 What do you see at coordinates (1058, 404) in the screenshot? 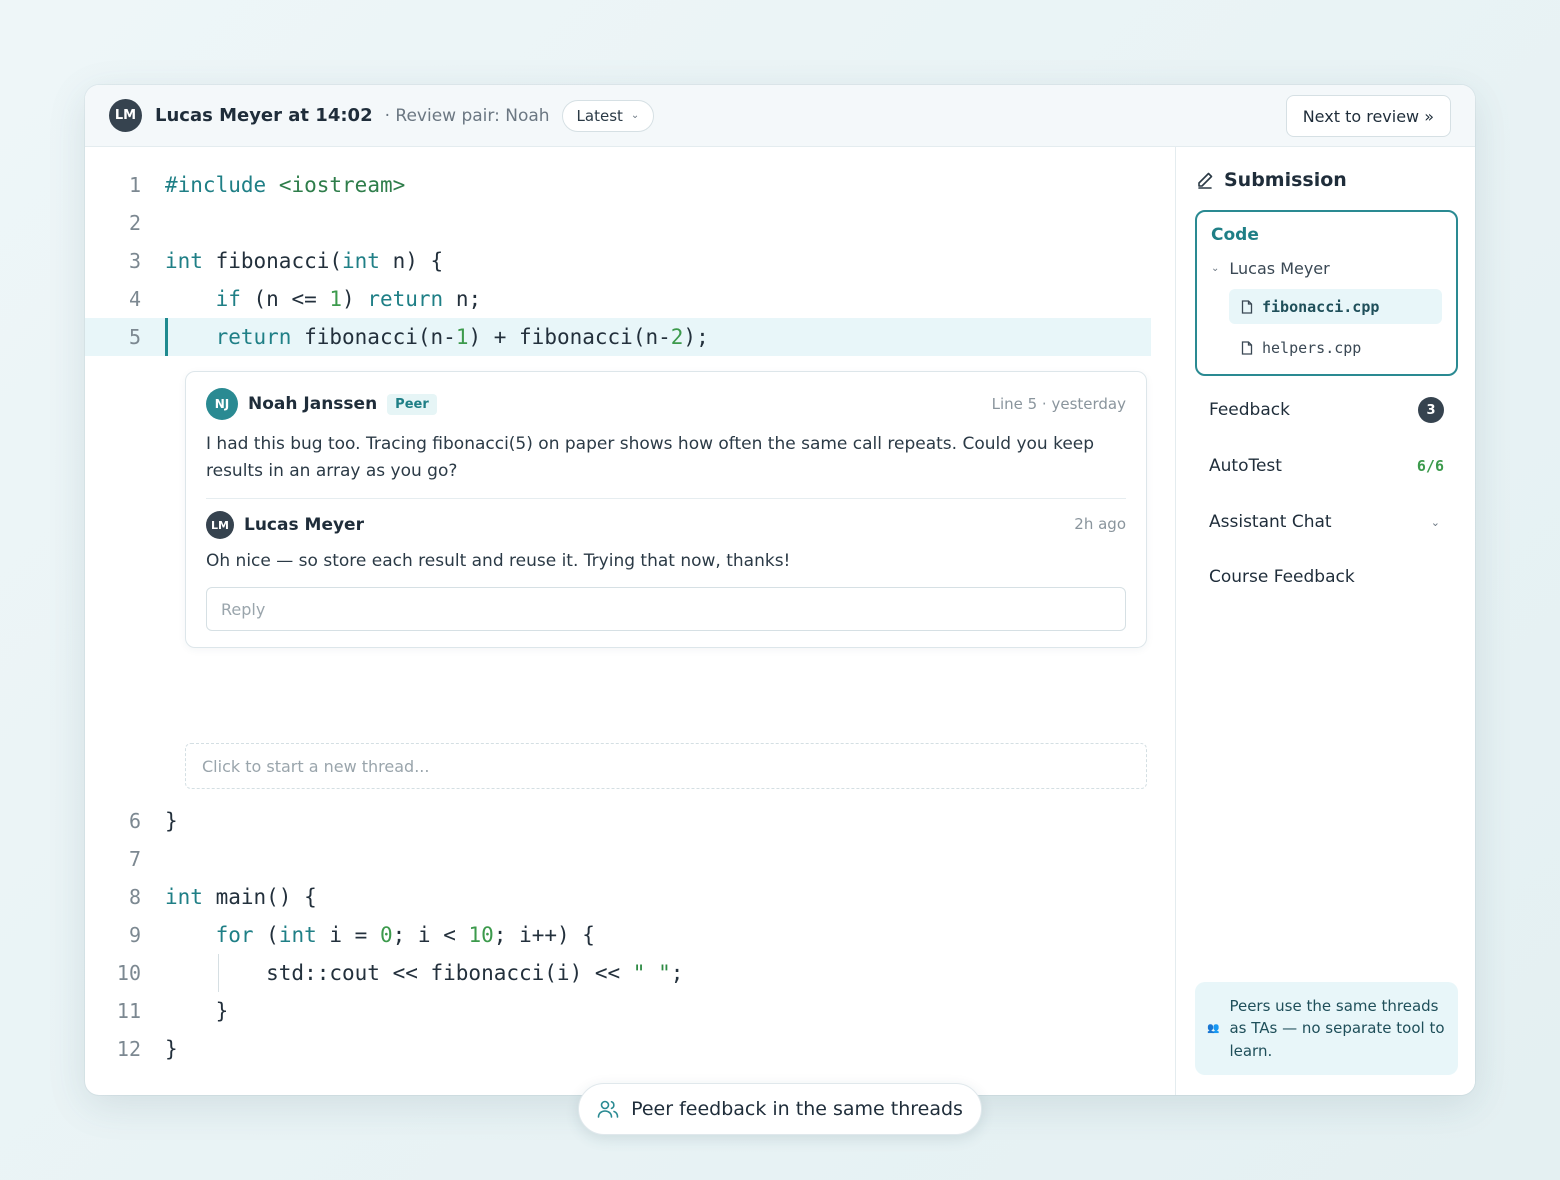
I see `comment-meta: Line 5 · yesterday` at bounding box center [1058, 404].